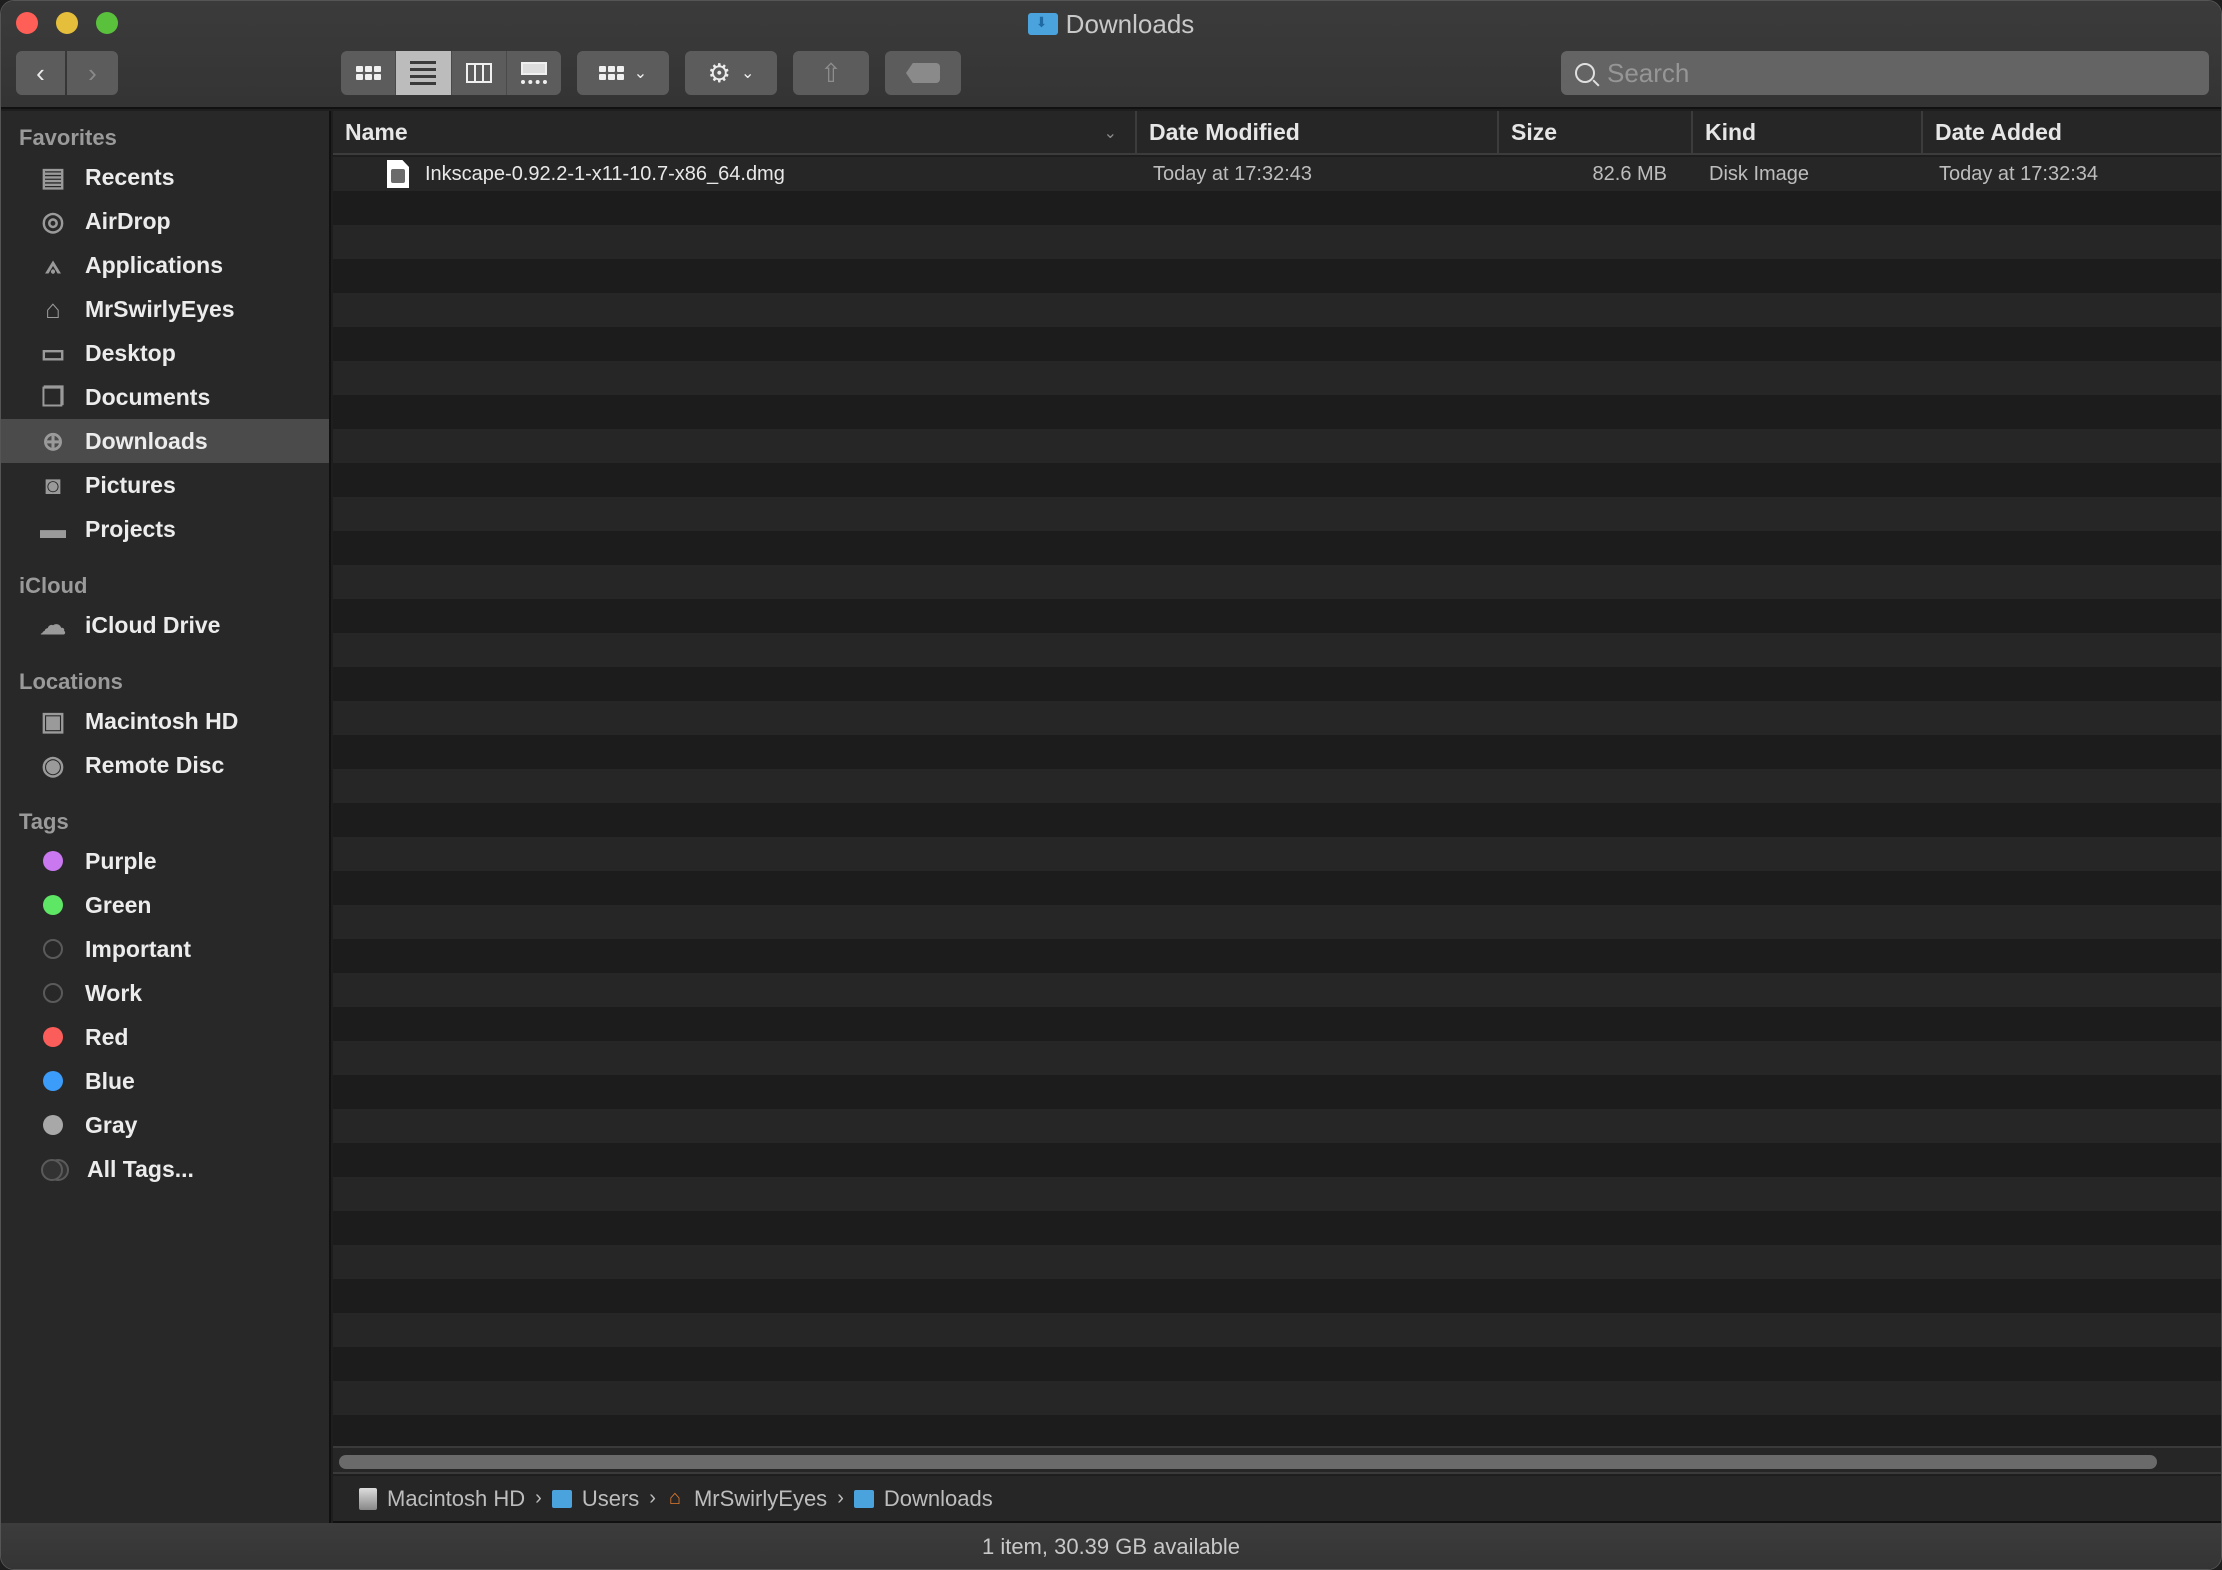 This screenshot has width=2222, height=1570. Describe the element at coordinates (2019, 173) in the screenshot. I see `date-added-cell: Today at 17:32:34` at that location.